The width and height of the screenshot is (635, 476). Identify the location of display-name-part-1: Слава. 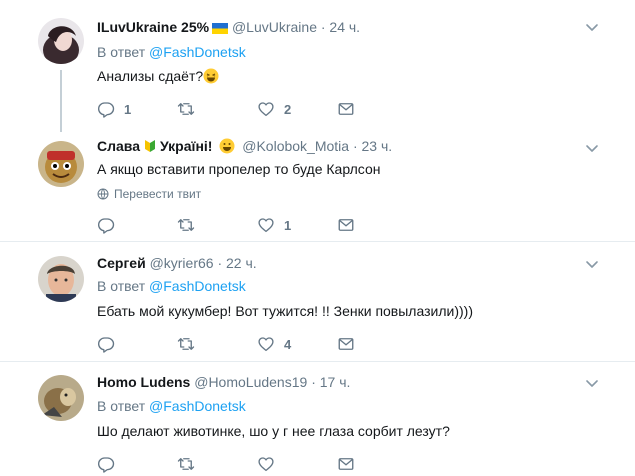
(118, 146).